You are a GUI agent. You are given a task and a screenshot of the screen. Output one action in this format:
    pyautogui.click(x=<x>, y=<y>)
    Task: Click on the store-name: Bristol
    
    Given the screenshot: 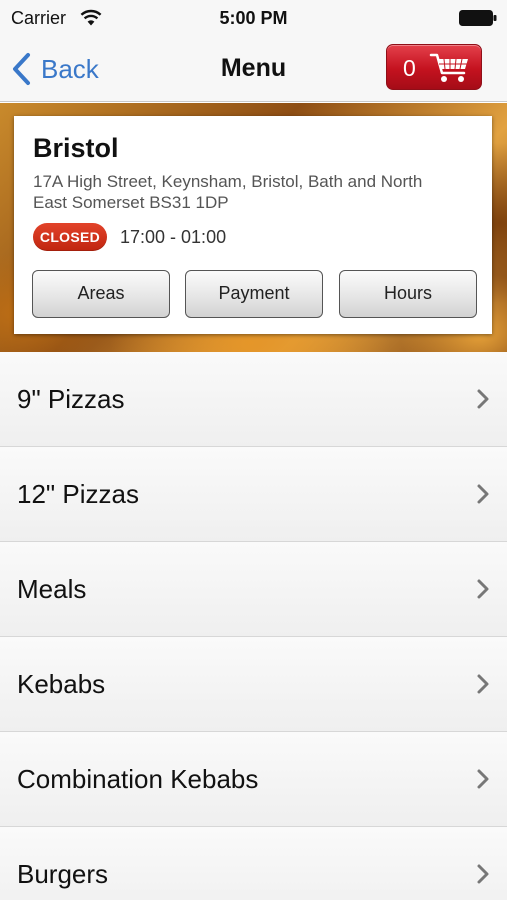 What is the action you would take?
    pyautogui.click(x=76, y=148)
    